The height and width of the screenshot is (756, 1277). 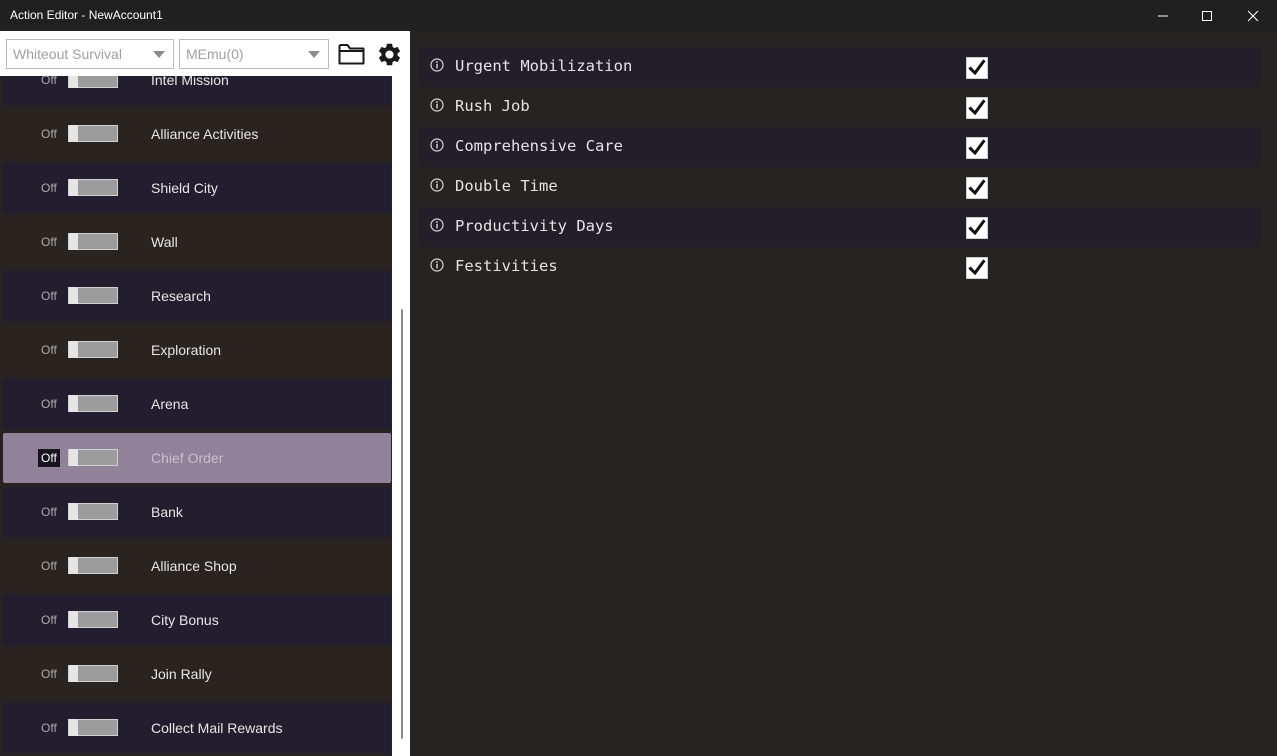 I want to click on action-list-scrollbar, so click(x=401, y=416).